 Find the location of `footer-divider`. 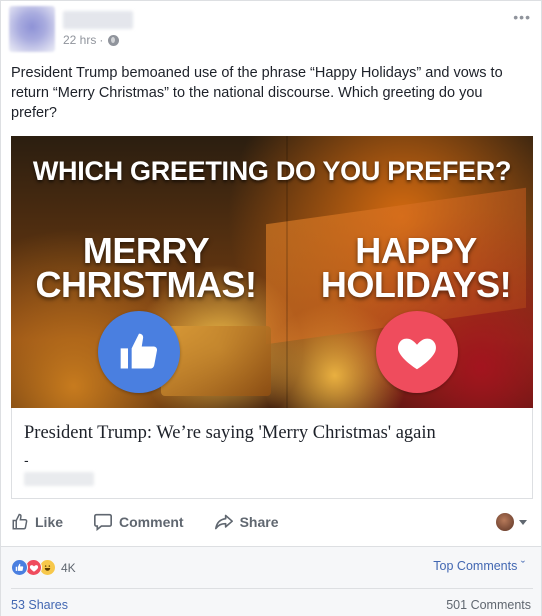

footer-divider is located at coordinates (272, 588).